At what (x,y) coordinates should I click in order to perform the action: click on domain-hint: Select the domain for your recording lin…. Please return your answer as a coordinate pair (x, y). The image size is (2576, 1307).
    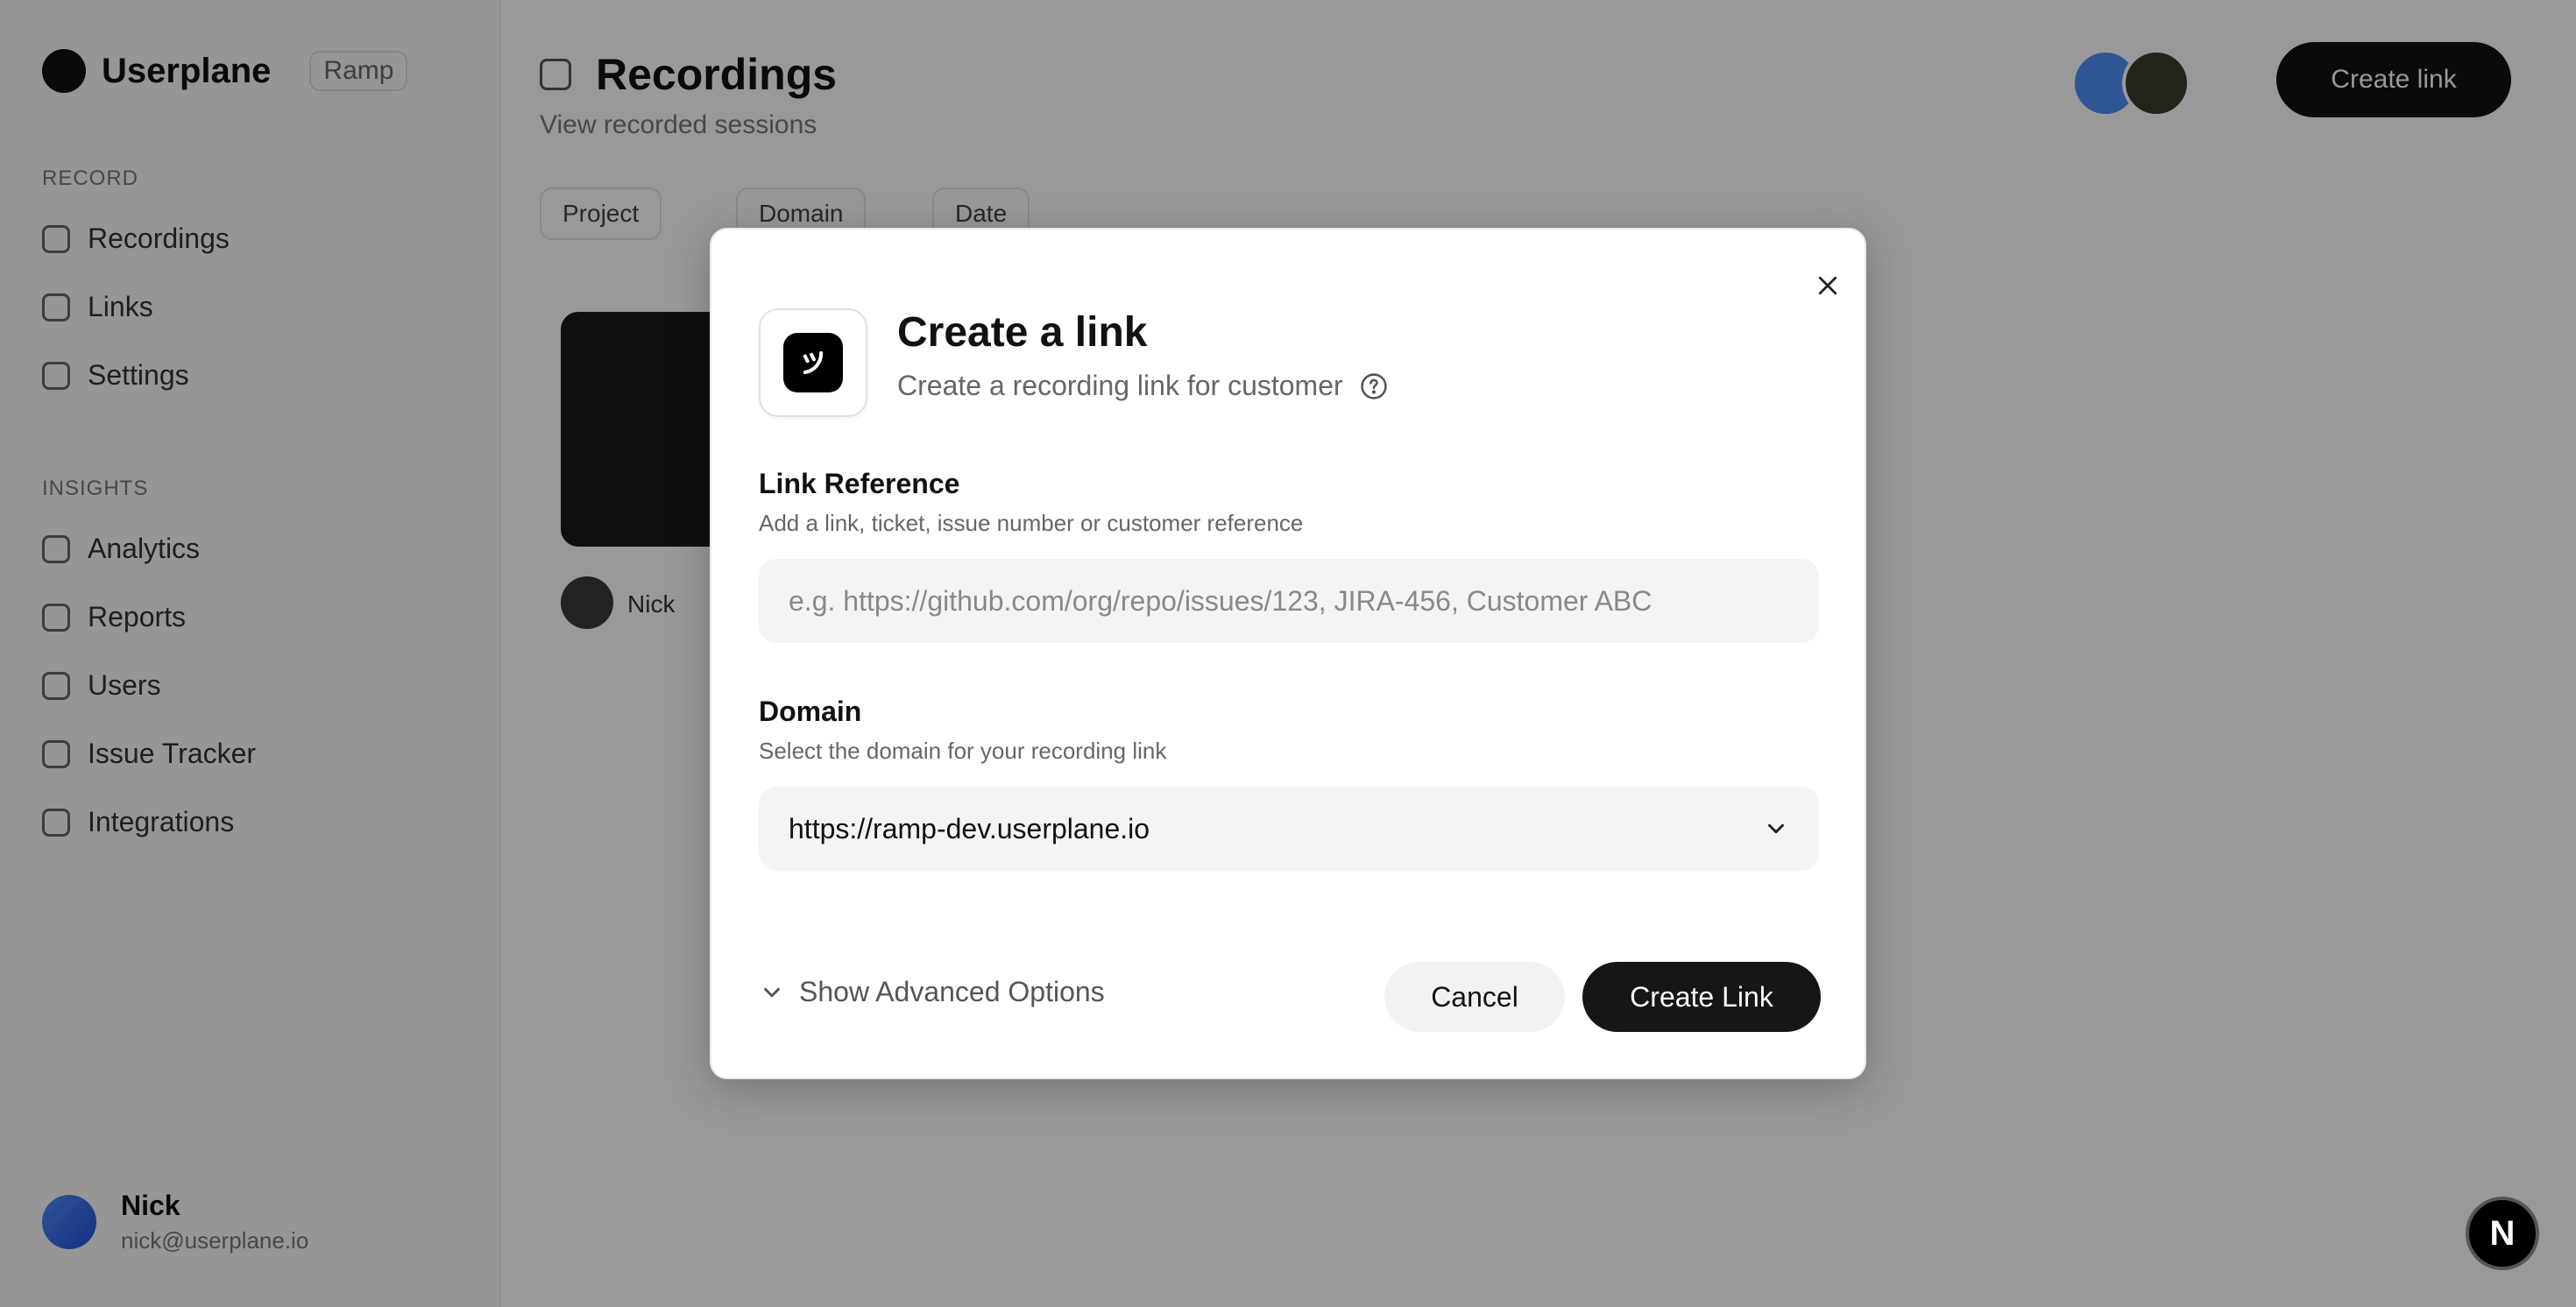
    Looking at the image, I should click on (963, 751).